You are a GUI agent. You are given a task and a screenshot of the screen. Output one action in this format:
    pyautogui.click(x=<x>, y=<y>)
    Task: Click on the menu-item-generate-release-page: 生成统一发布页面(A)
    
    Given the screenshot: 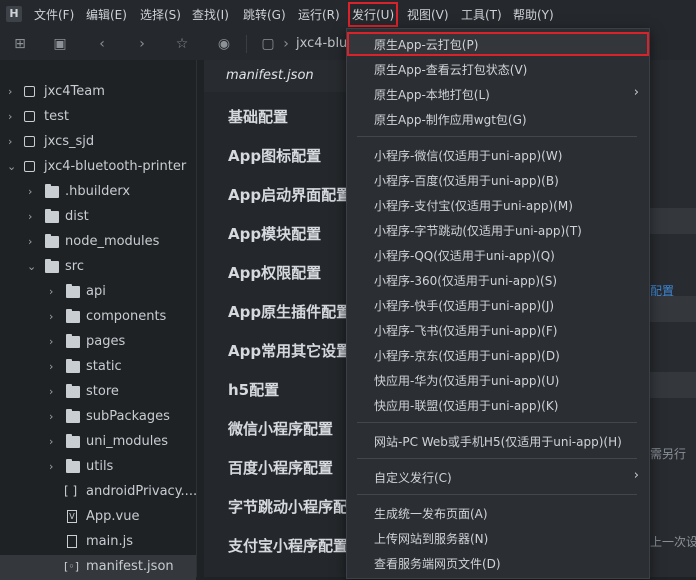 What is the action you would take?
    pyautogui.click(x=498, y=513)
    